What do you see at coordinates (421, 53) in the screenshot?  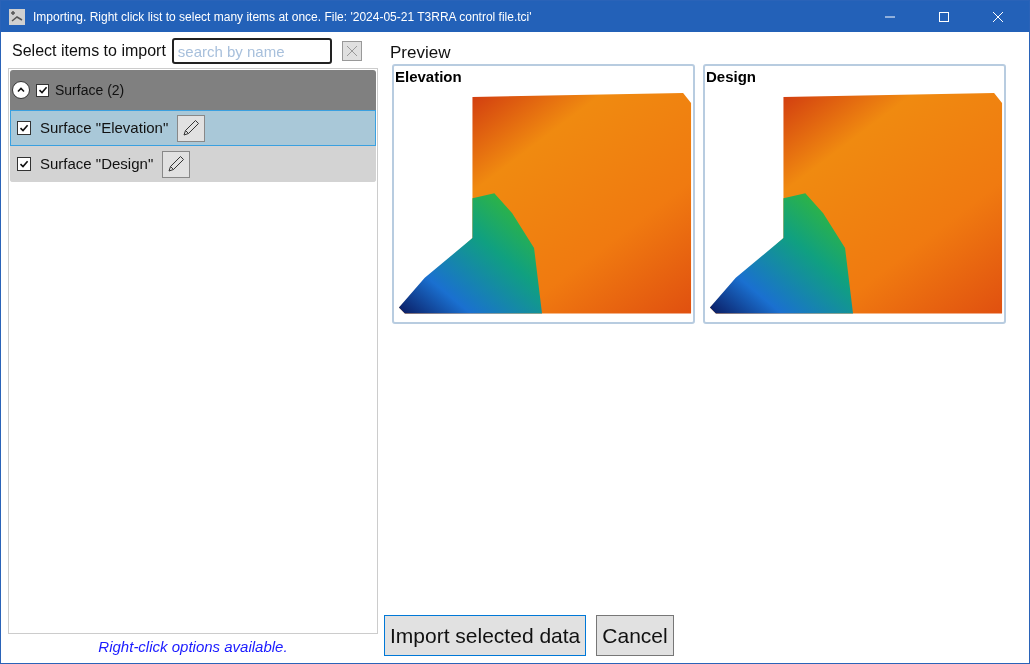 I see `preview-title: Preview` at bounding box center [421, 53].